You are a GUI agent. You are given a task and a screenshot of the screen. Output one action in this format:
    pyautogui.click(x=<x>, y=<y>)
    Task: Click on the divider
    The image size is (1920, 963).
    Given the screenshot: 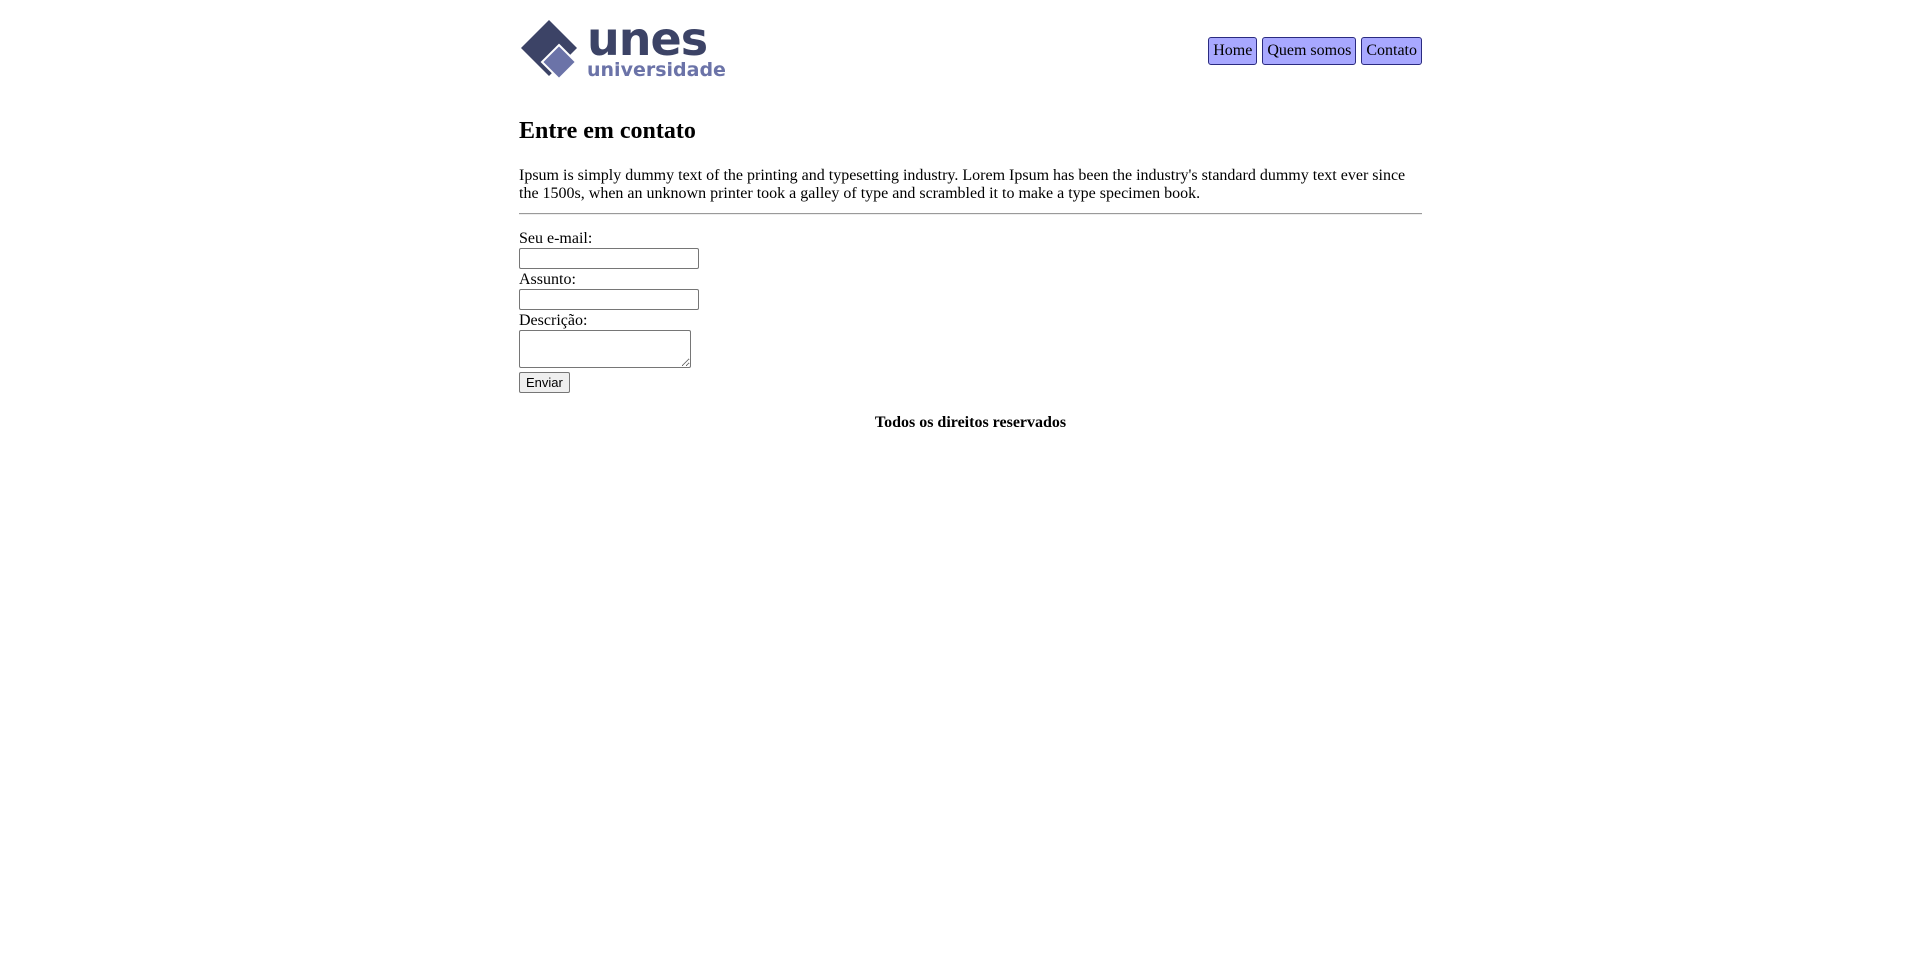 What is the action you would take?
    pyautogui.click(x=970, y=214)
    